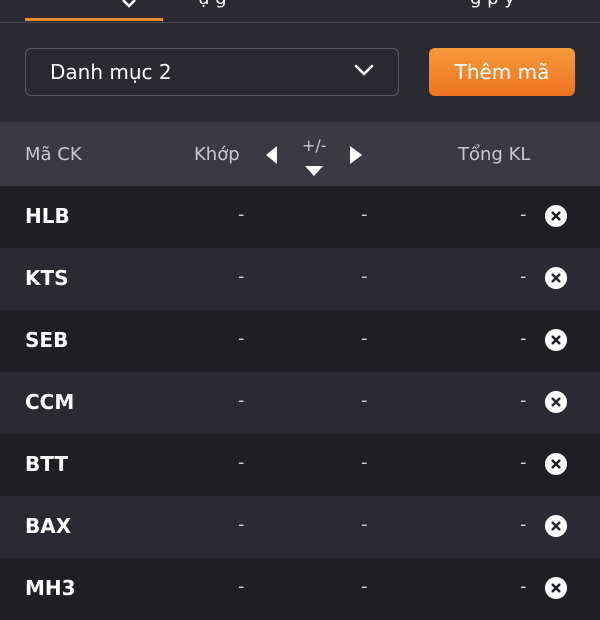  What do you see at coordinates (53, 154) in the screenshot?
I see `column-header-code: Mã CK` at bounding box center [53, 154].